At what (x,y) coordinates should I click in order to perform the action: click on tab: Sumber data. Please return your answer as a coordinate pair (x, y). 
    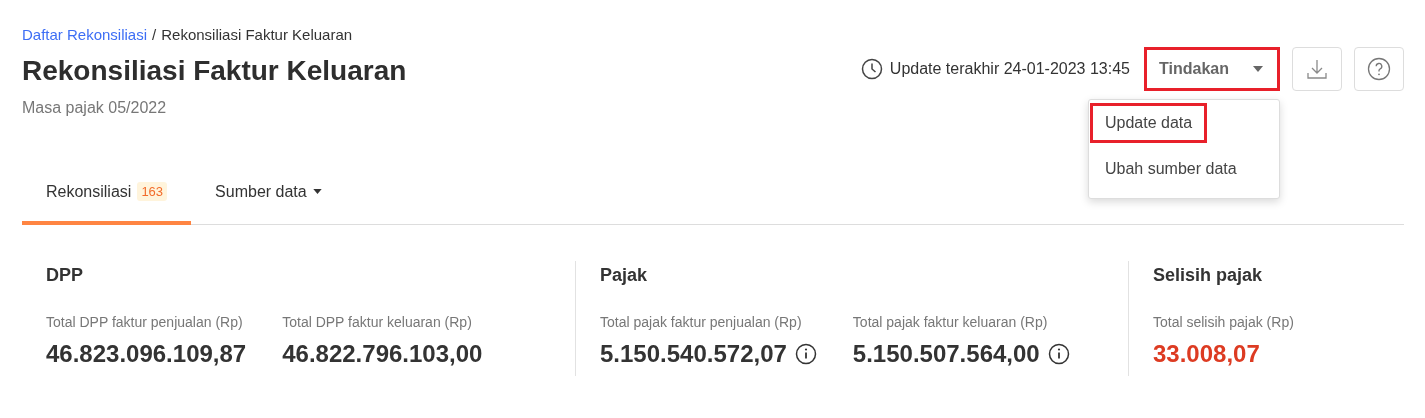
    Looking at the image, I should click on (268, 199).